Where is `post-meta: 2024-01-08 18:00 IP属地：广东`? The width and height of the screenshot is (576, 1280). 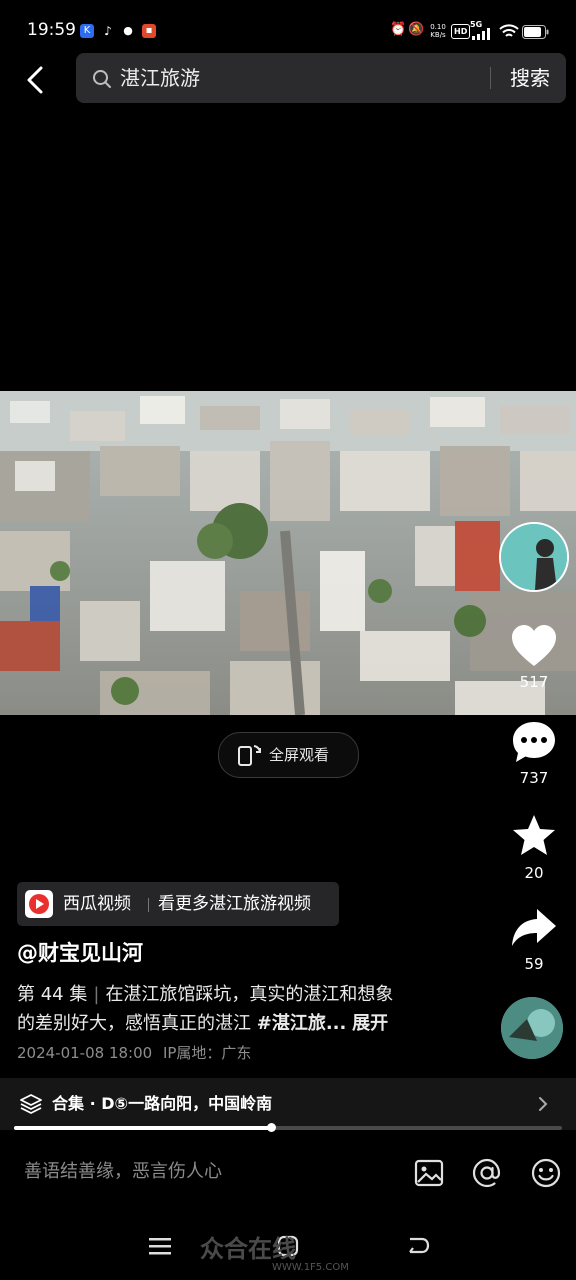
post-meta: 2024-01-08 18:00 IP属地：广东 is located at coordinates (134, 1053).